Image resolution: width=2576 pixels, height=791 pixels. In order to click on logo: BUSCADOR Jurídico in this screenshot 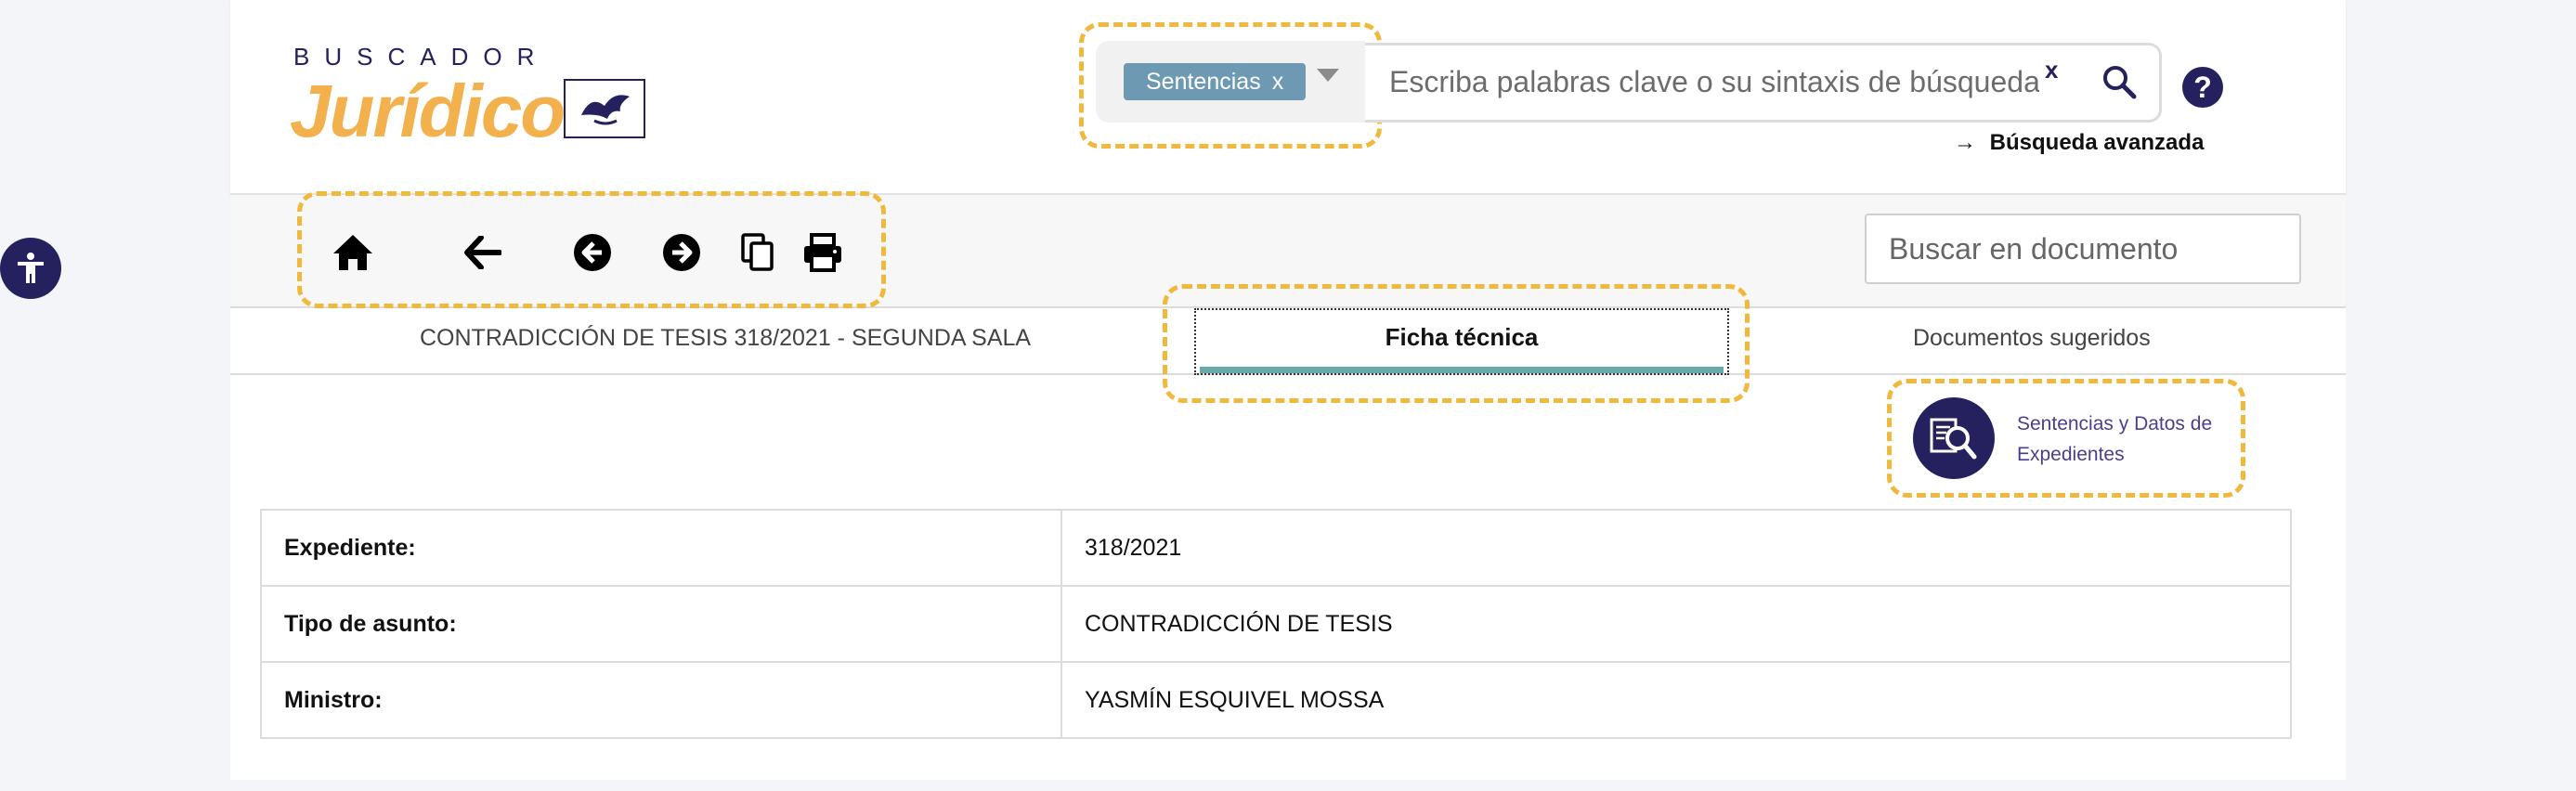, I will do `click(468, 96)`.